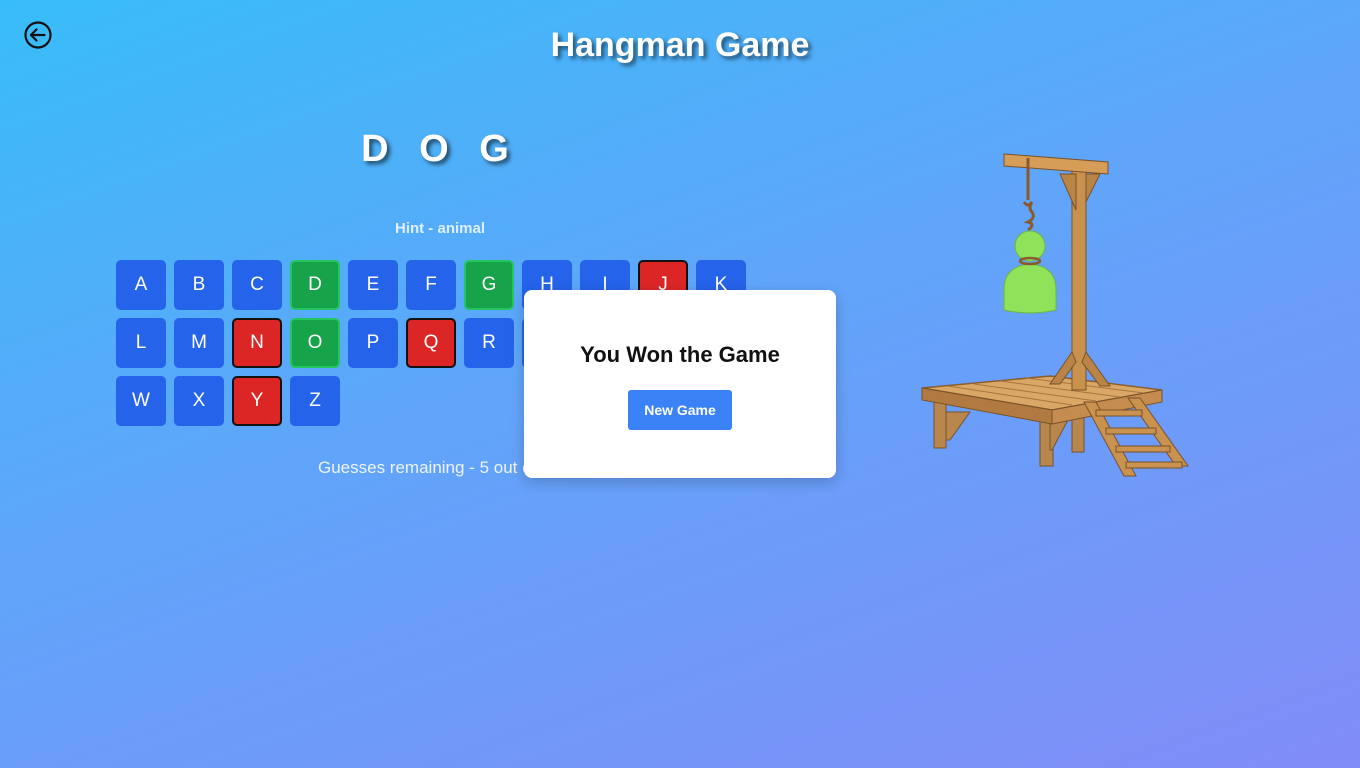 Image resolution: width=1360 pixels, height=768 pixels. I want to click on hanged-figure, so click(1030, 272).